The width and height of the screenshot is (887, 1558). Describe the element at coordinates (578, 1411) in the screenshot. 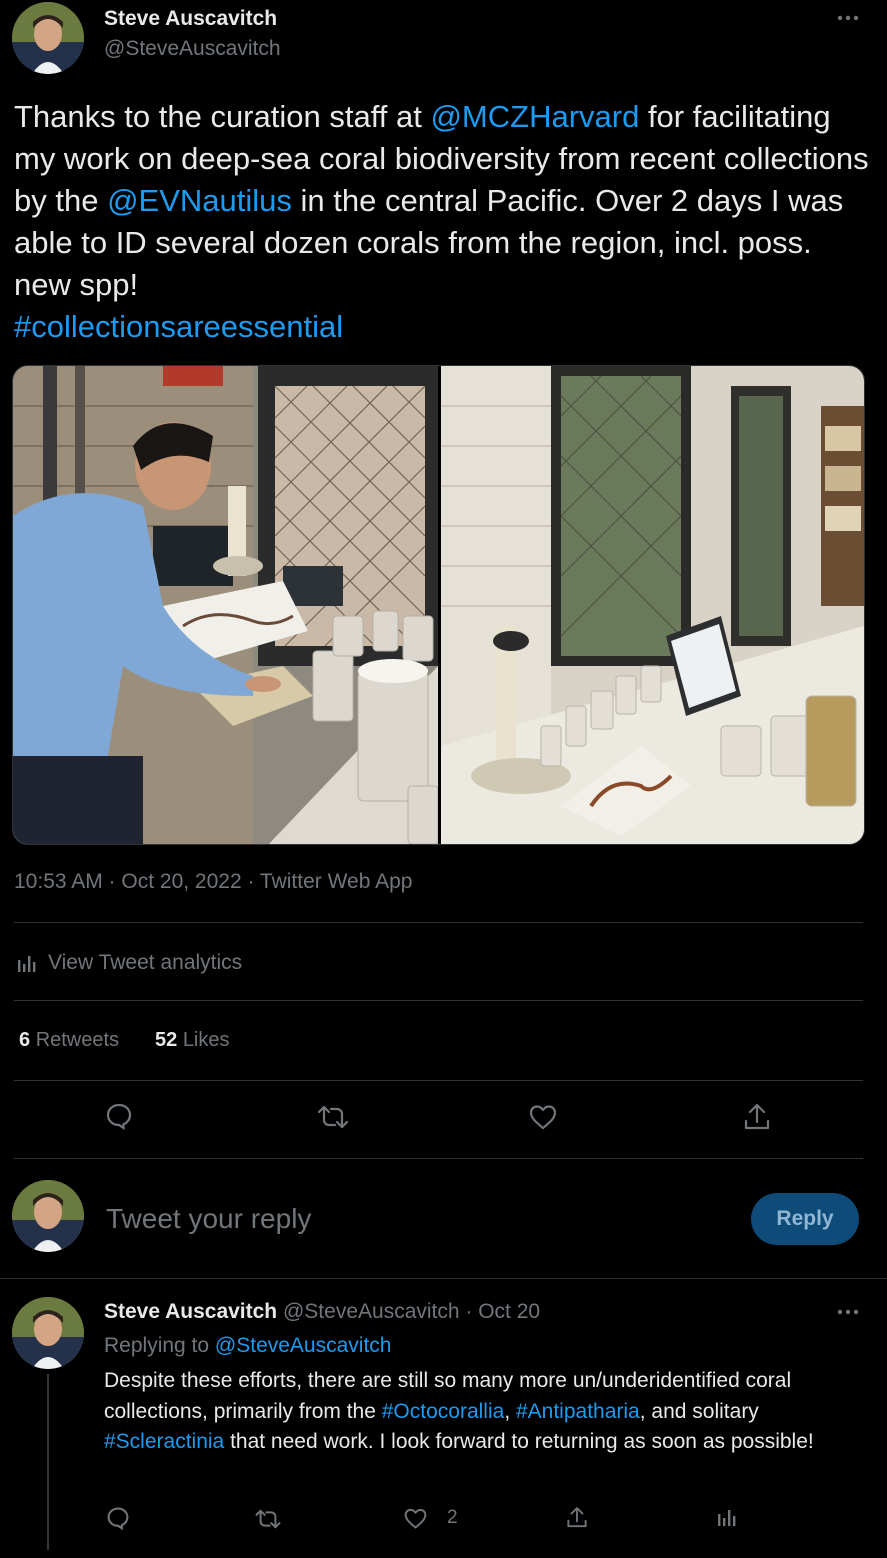

I see `hashtag-link: #Antipatharia` at that location.